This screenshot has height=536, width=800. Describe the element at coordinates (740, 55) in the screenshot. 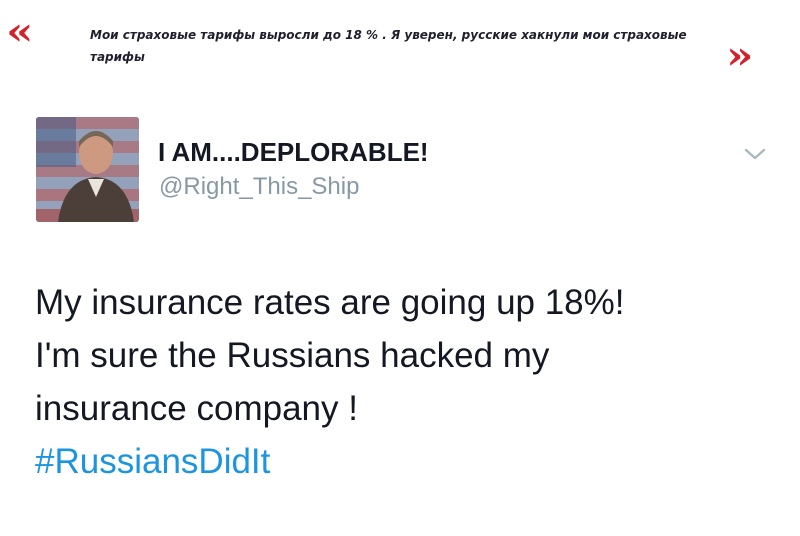

I see `close-quote-mark: »` at that location.